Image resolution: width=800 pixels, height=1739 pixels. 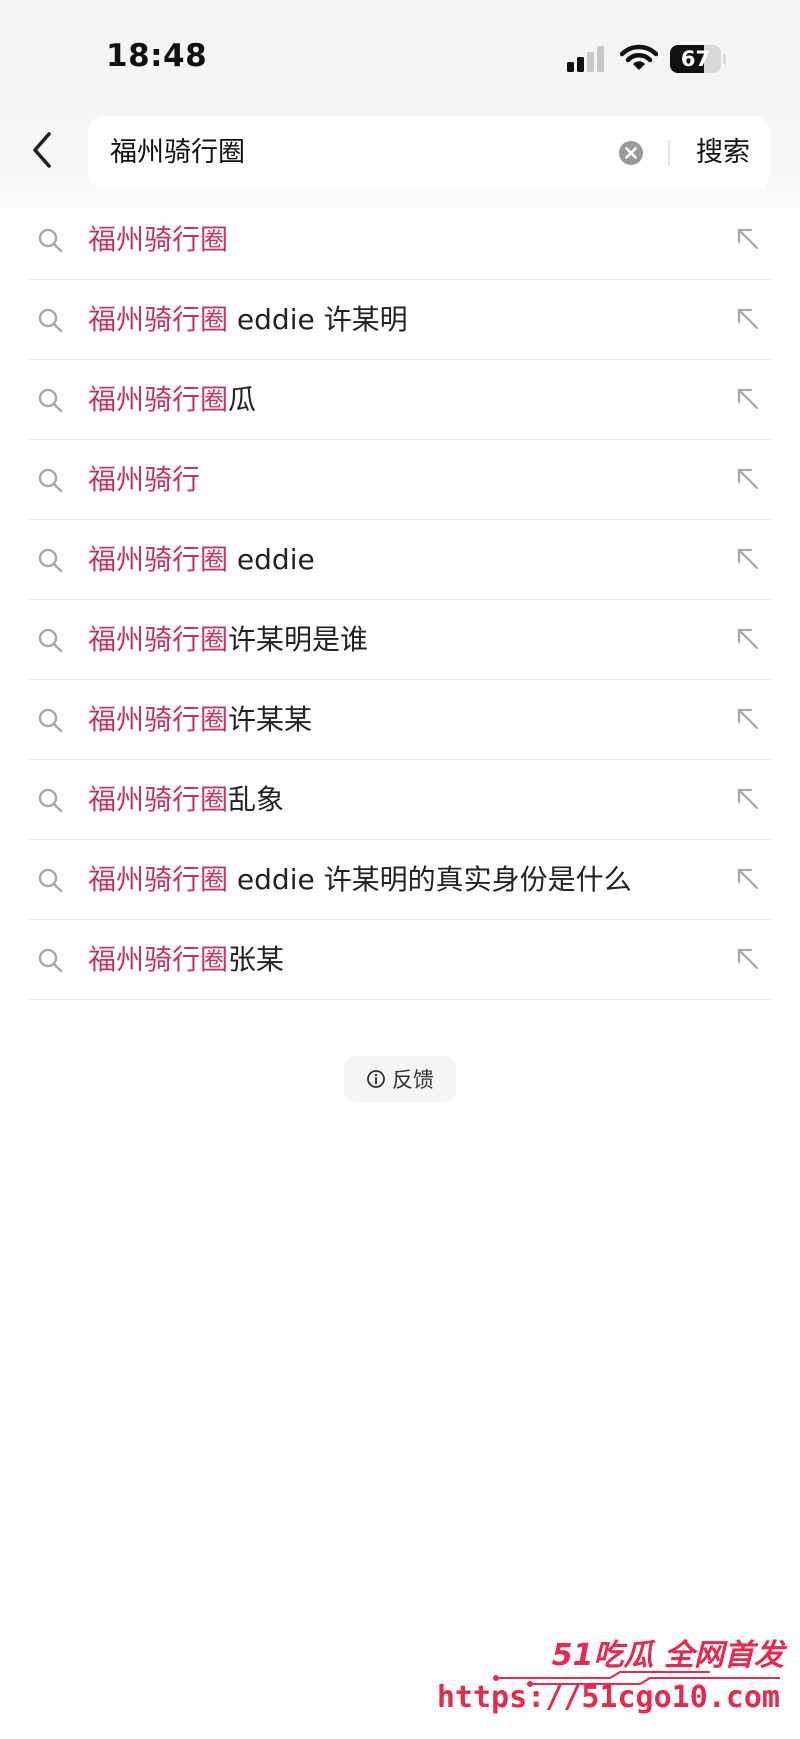 What do you see at coordinates (172, 399) in the screenshot?
I see `suggestion-text: 福州骑行圈瓜` at bounding box center [172, 399].